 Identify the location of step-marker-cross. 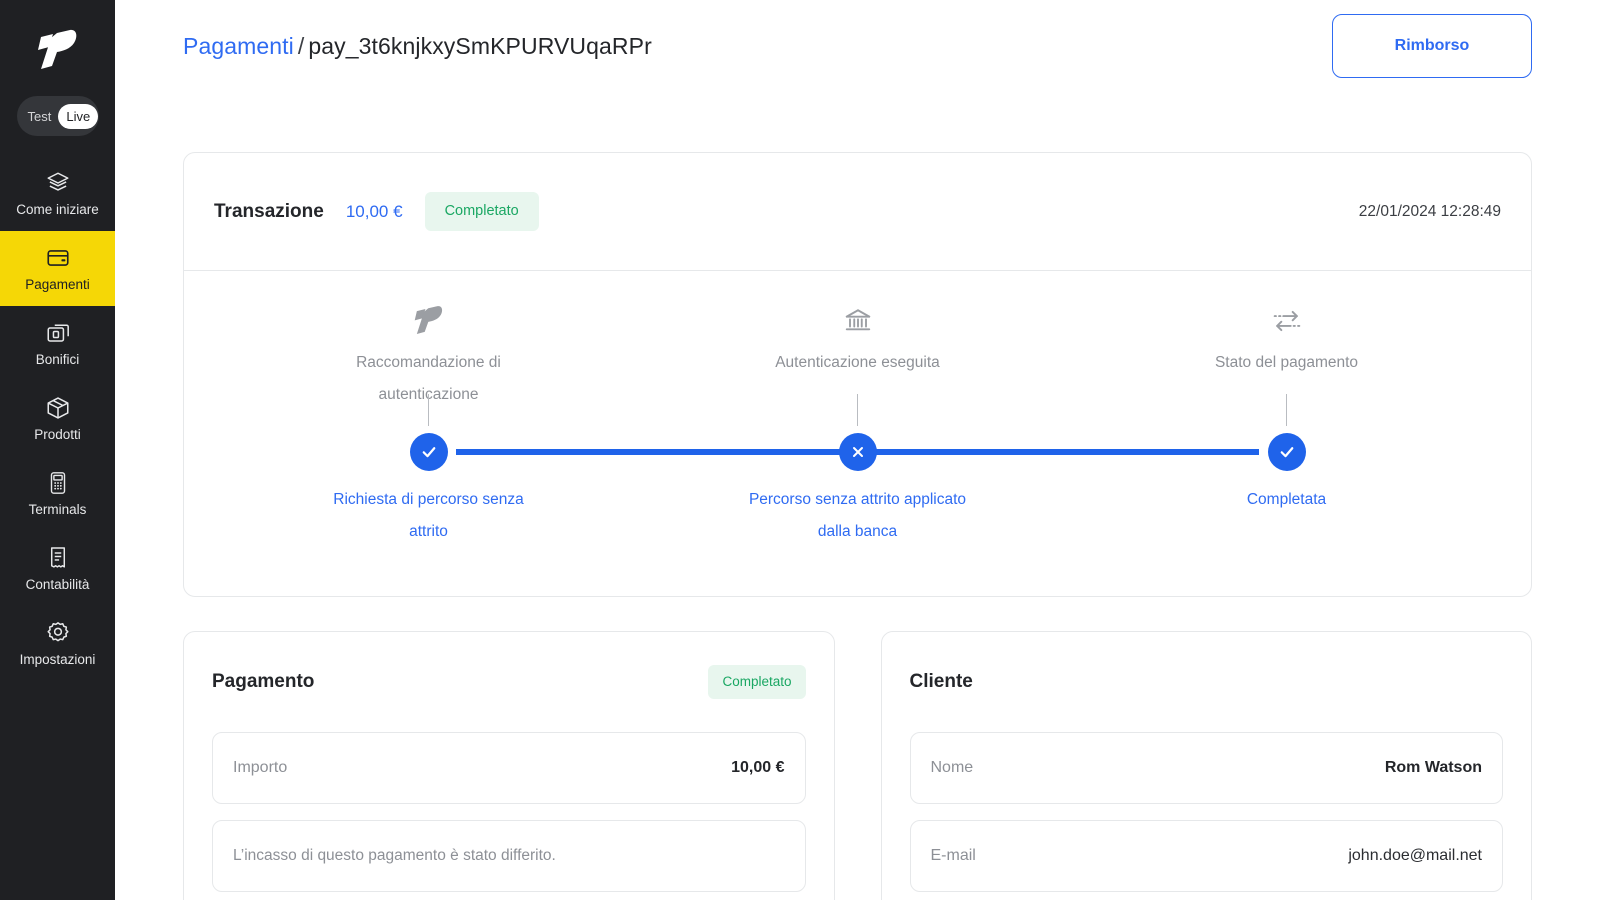
(857, 452).